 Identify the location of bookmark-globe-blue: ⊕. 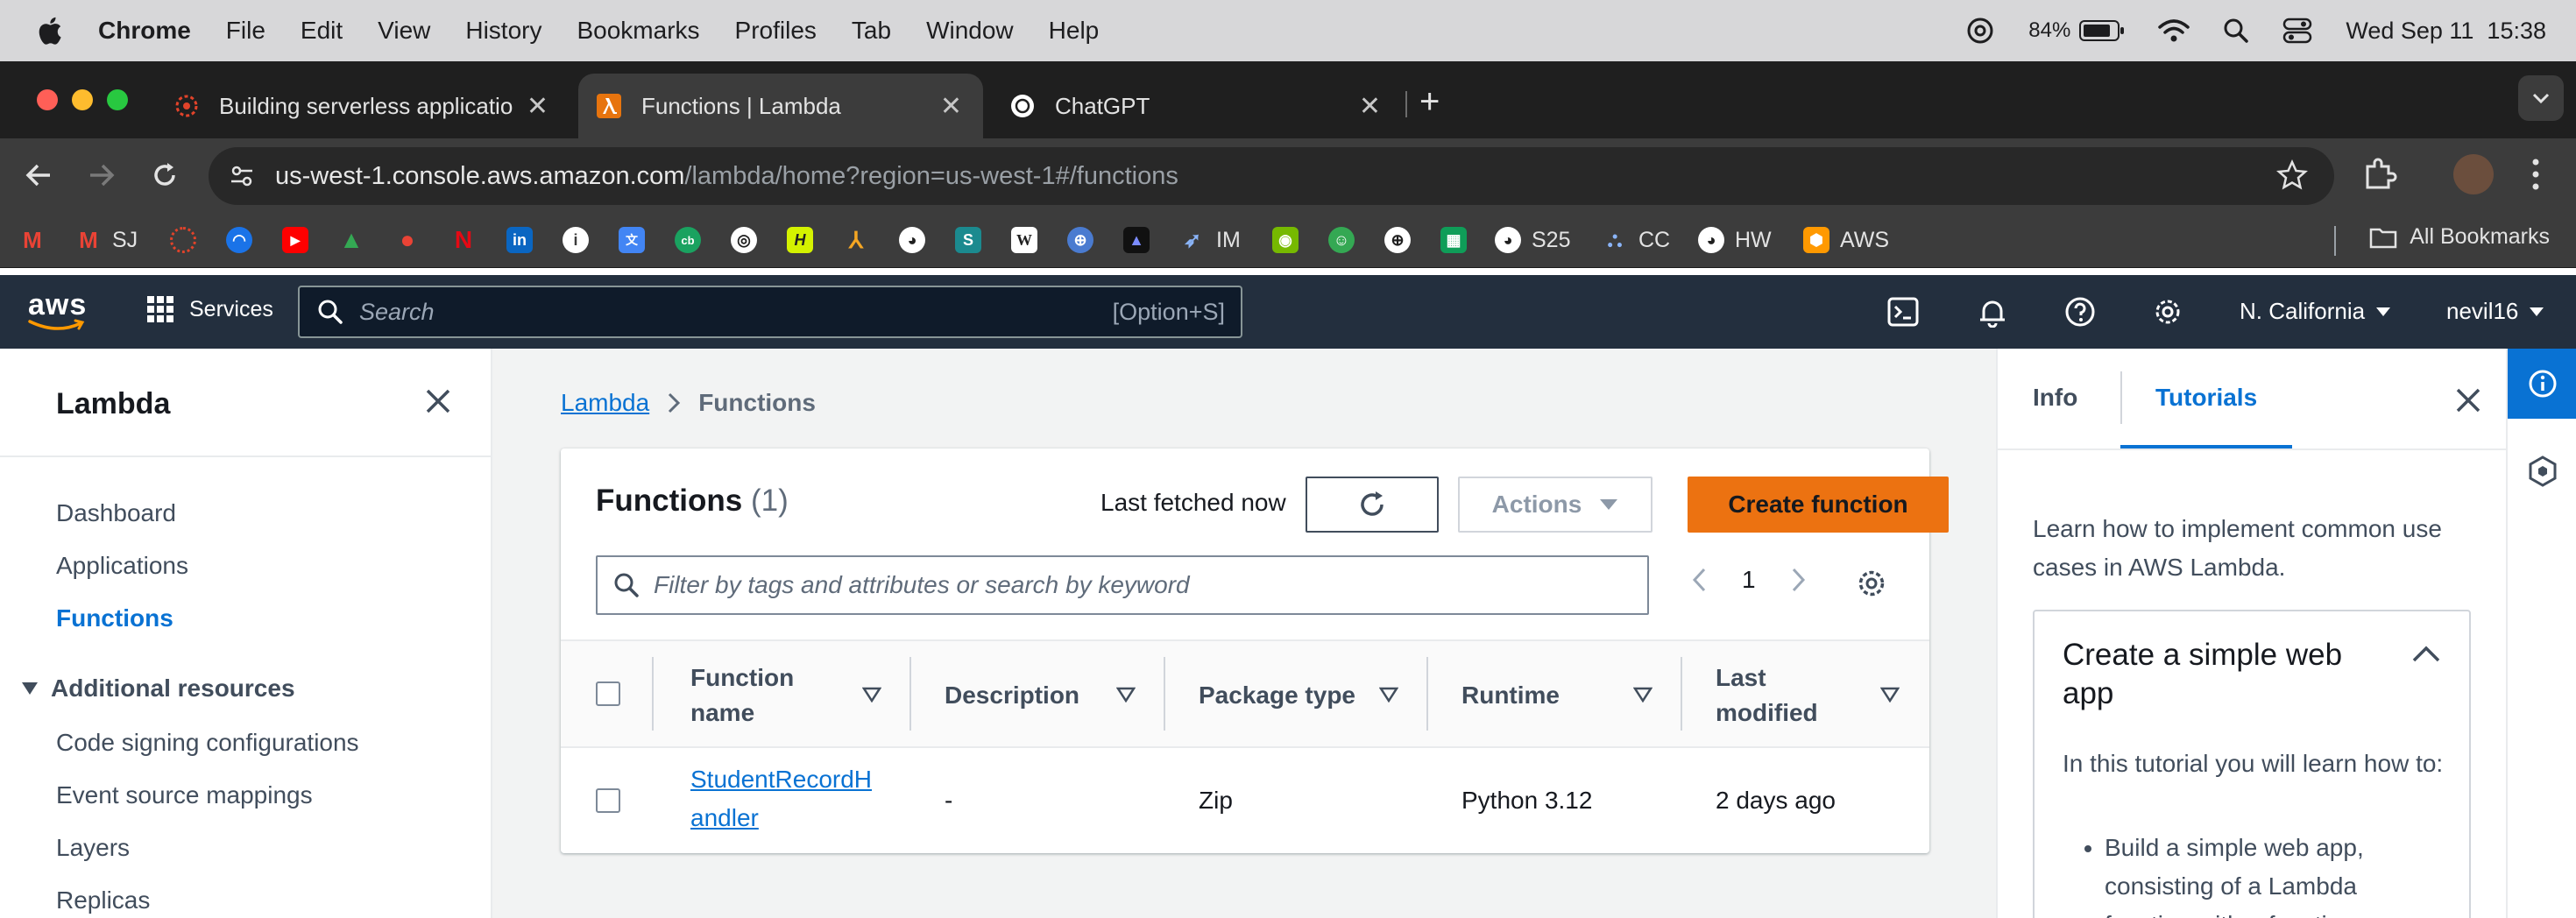
(1080, 240).